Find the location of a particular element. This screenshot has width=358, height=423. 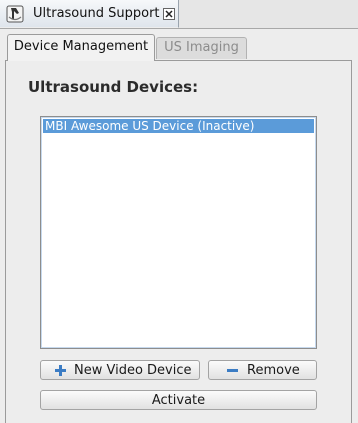

remove-button: Remove is located at coordinates (262, 370).